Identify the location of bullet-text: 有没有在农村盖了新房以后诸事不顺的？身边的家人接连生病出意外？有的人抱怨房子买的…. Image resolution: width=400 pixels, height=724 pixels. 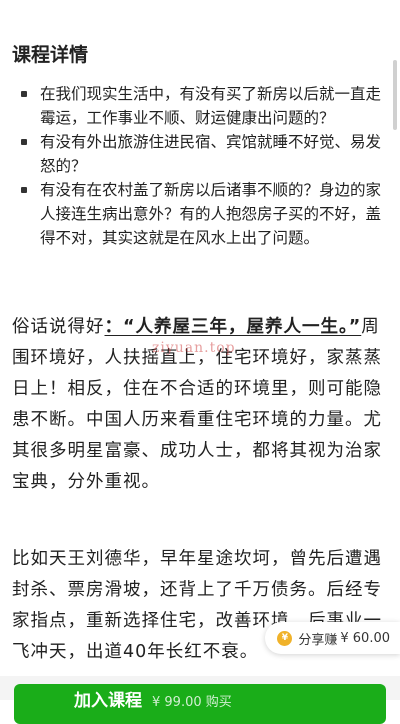
(211, 214).